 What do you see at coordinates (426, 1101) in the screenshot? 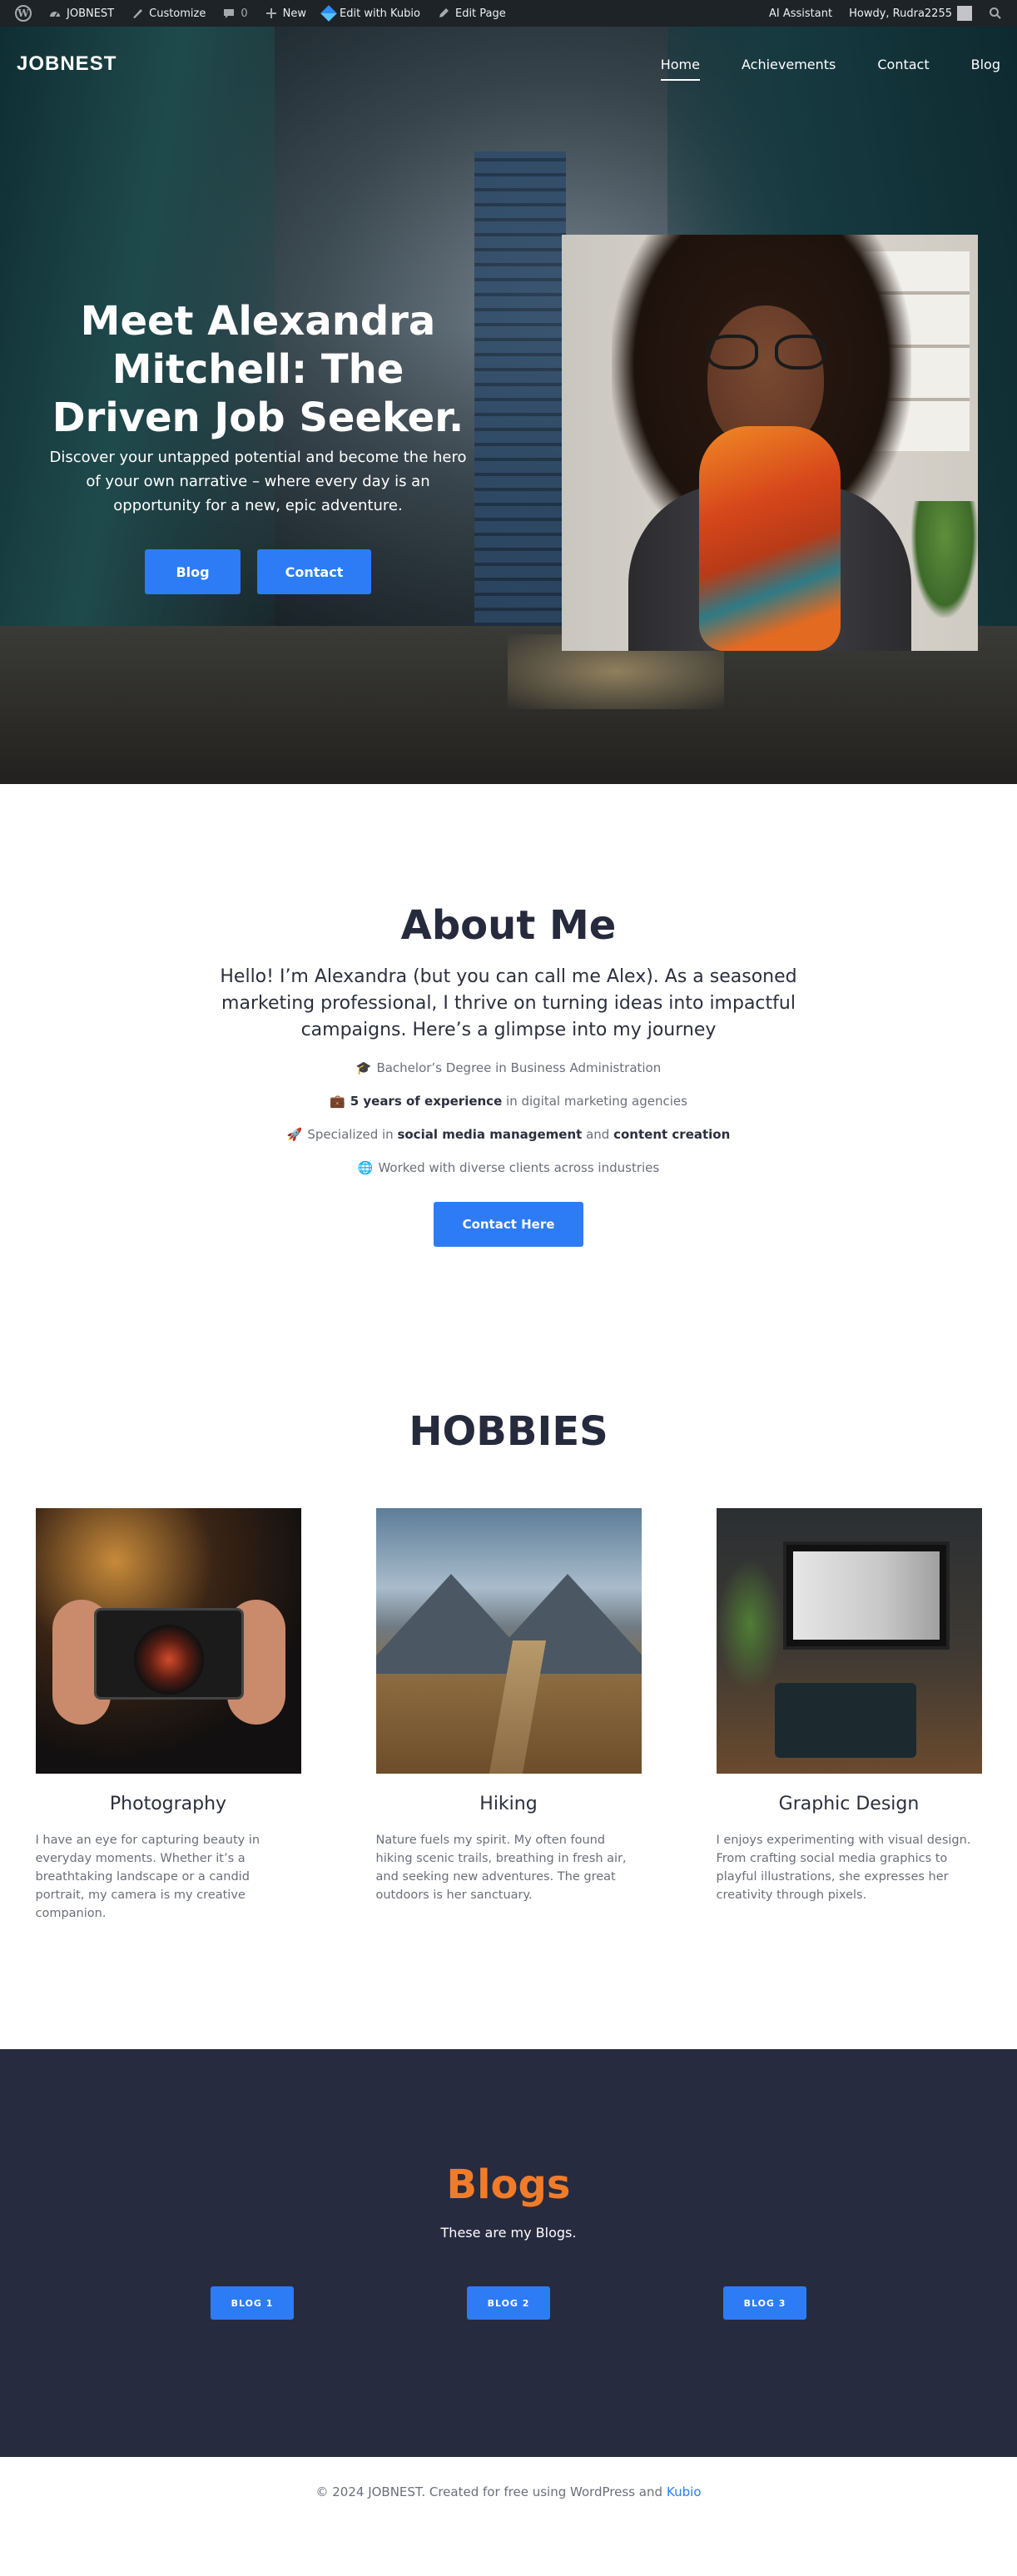
I see `fact-experience-bold: 5 years of experience` at bounding box center [426, 1101].